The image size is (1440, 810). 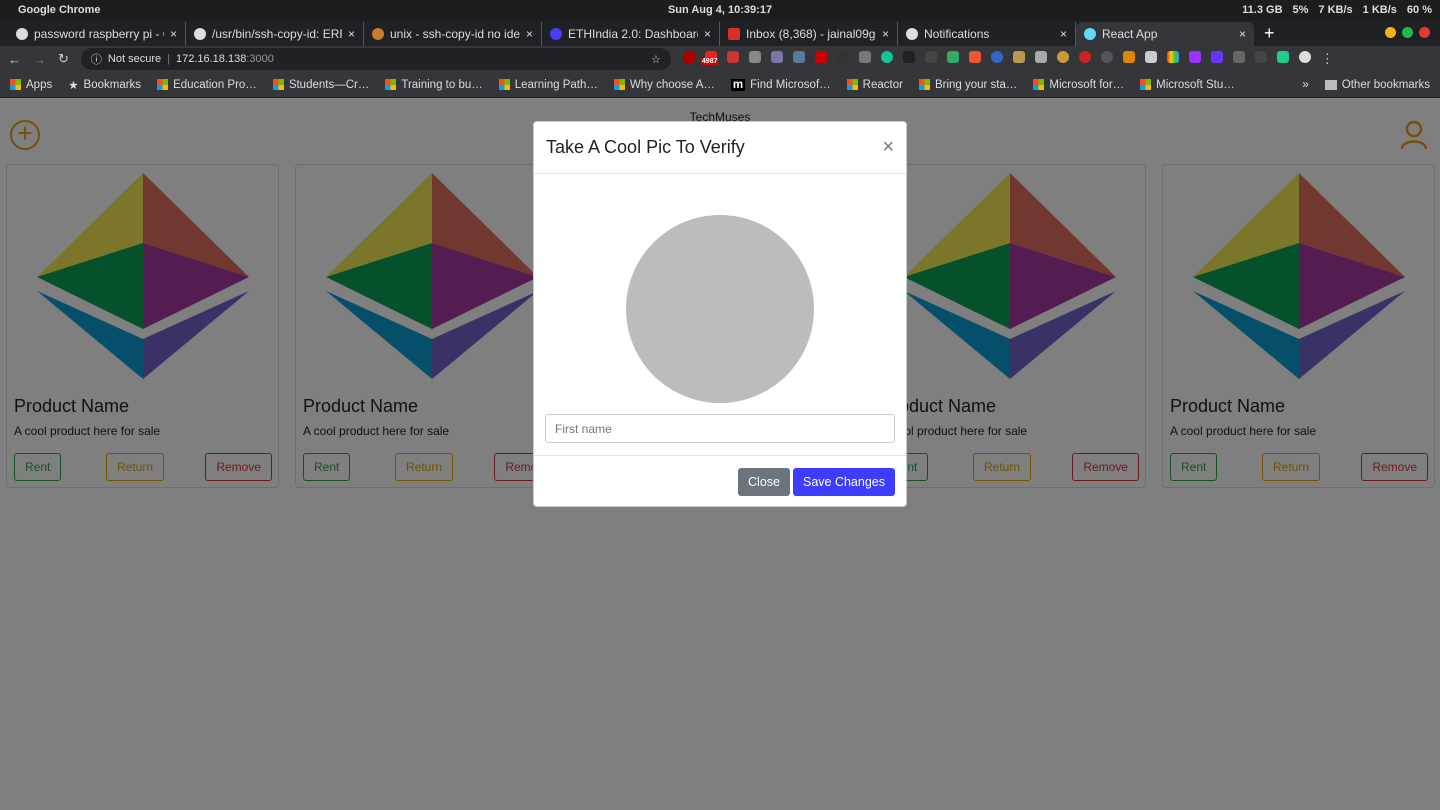 I want to click on tab: Notifications ×, so click(x=987, y=34).